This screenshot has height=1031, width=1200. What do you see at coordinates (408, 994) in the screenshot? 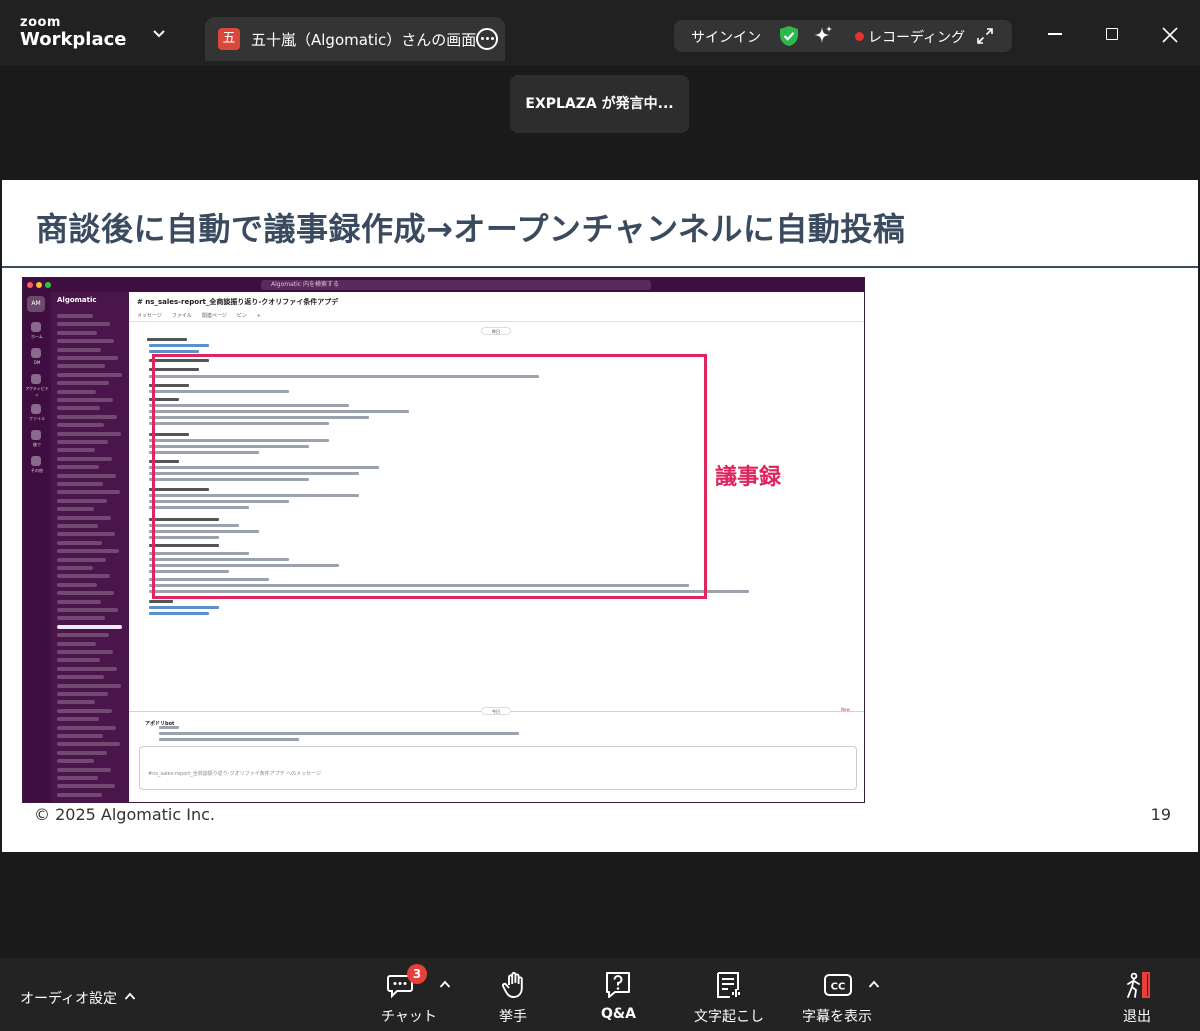
I see `chat-button: 3 チャット` at bounding box center [408, 994].